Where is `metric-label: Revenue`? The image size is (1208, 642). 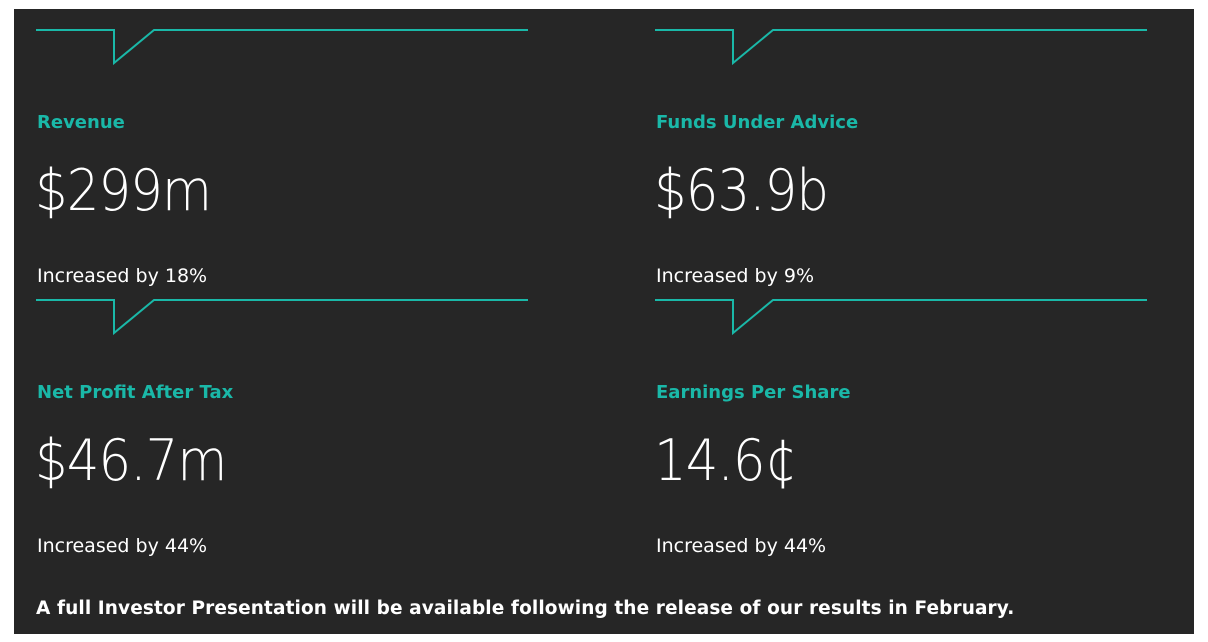 metric-label: Revenue is located at coordinates (81, 122).